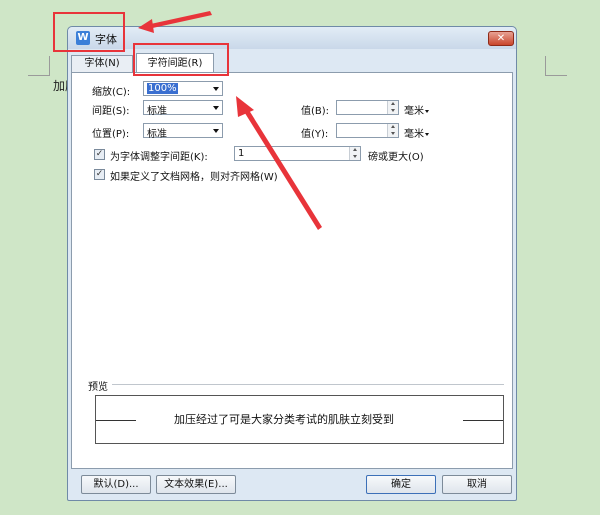 The width and height of the screenshot is (600, 515). What do you see at coordinates (245, 106) in the screenshot?
I see `annotation-arrowhead-bottom` at bounding box center [245, 106].